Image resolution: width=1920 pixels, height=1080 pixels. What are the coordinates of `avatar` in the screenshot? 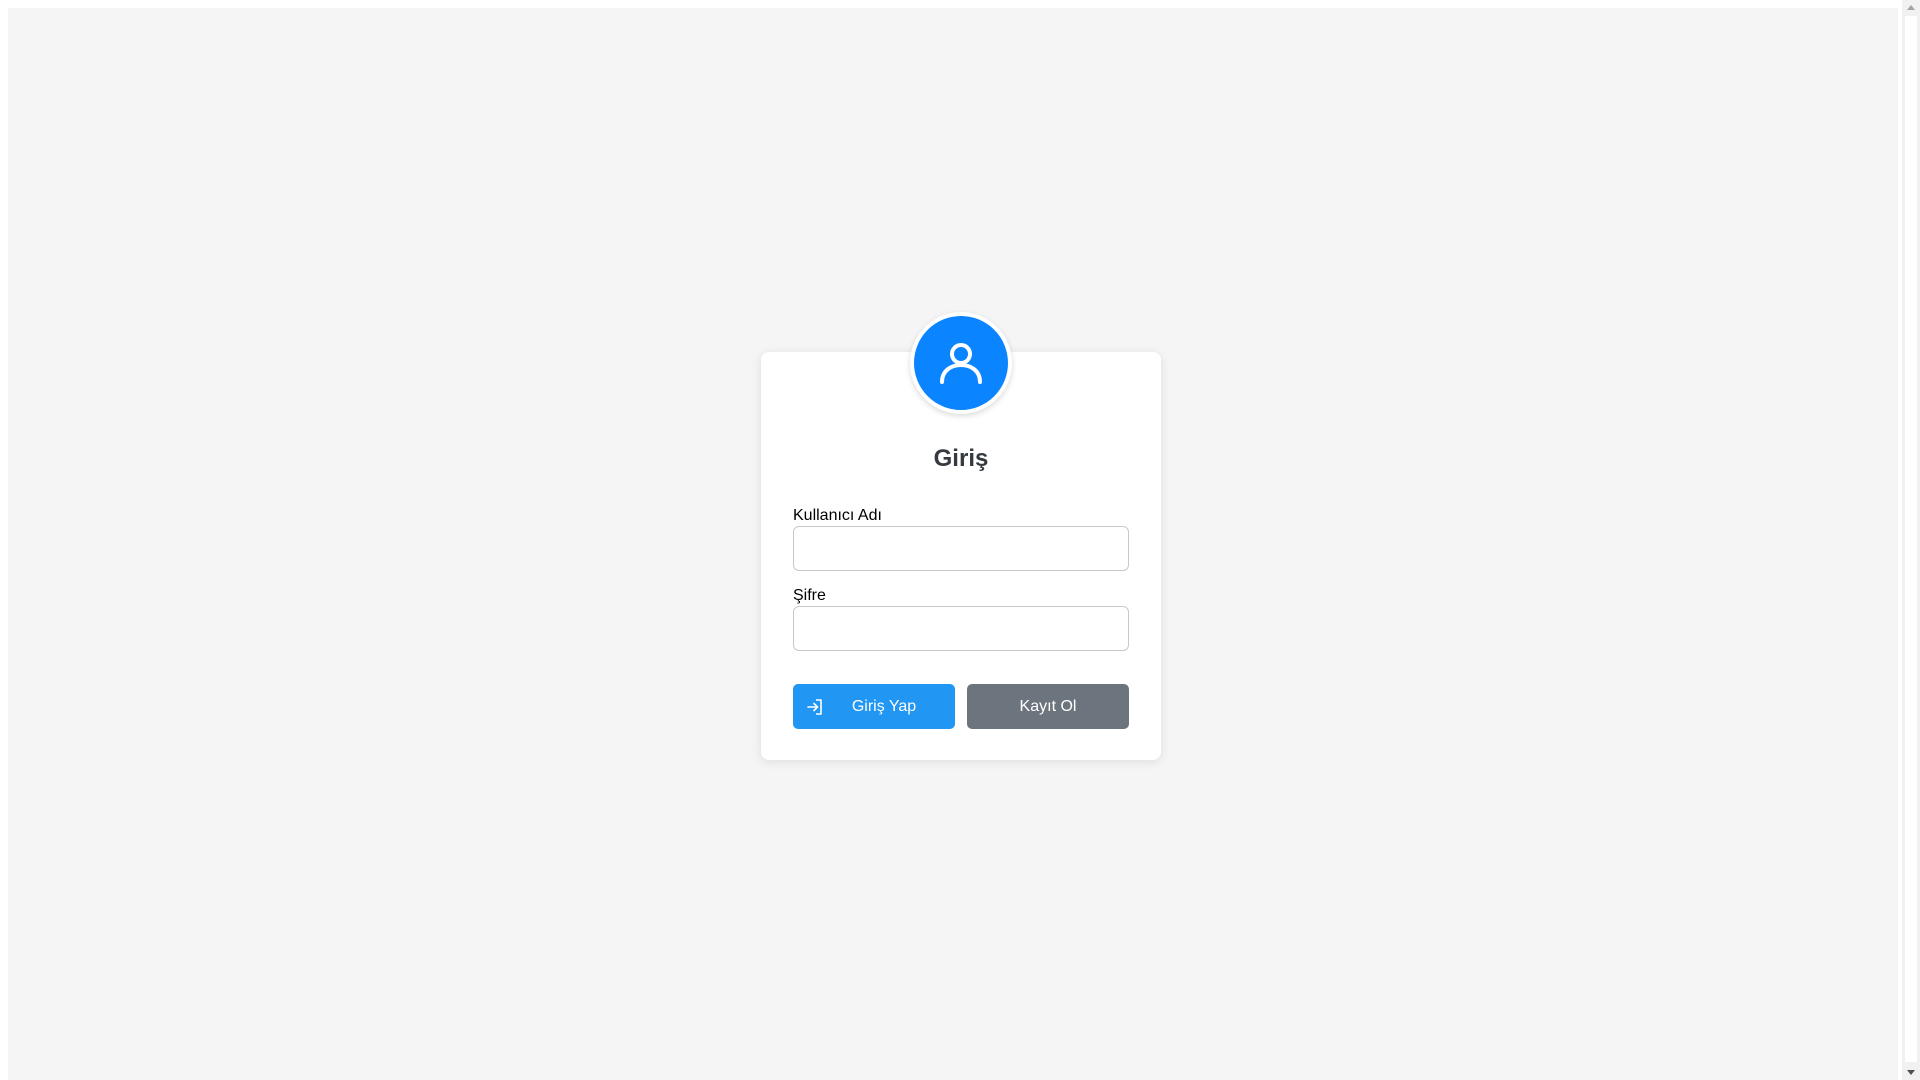 It's located at (961, 363).